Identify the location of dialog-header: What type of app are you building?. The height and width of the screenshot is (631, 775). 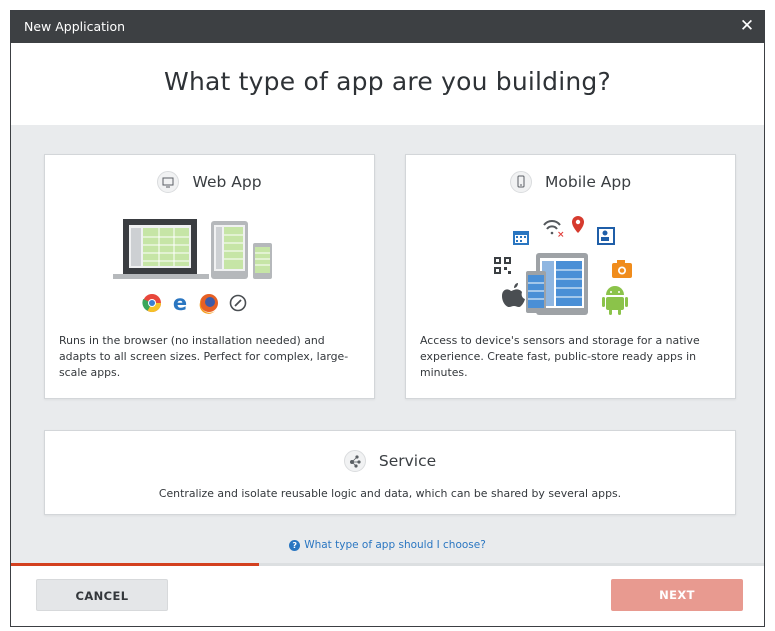
(387, 84).